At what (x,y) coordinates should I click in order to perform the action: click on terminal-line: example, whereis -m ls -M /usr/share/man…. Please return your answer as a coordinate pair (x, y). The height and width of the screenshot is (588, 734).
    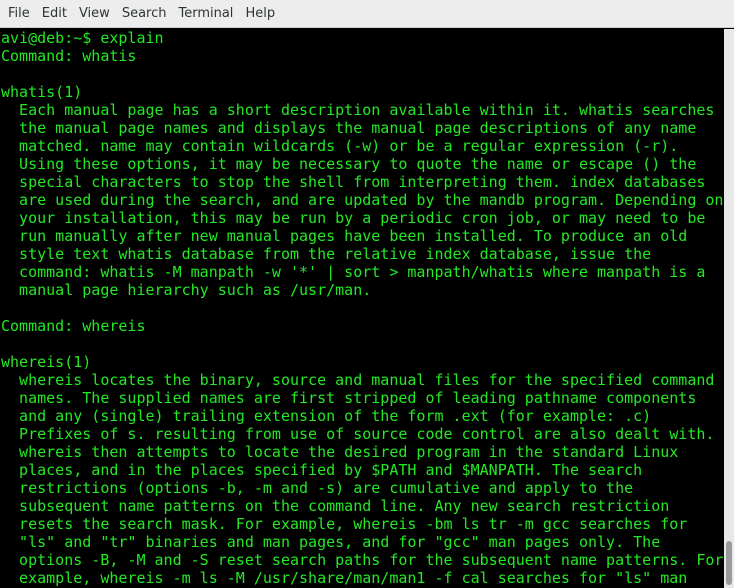
    Looking at the image, I should click on (344, 578).